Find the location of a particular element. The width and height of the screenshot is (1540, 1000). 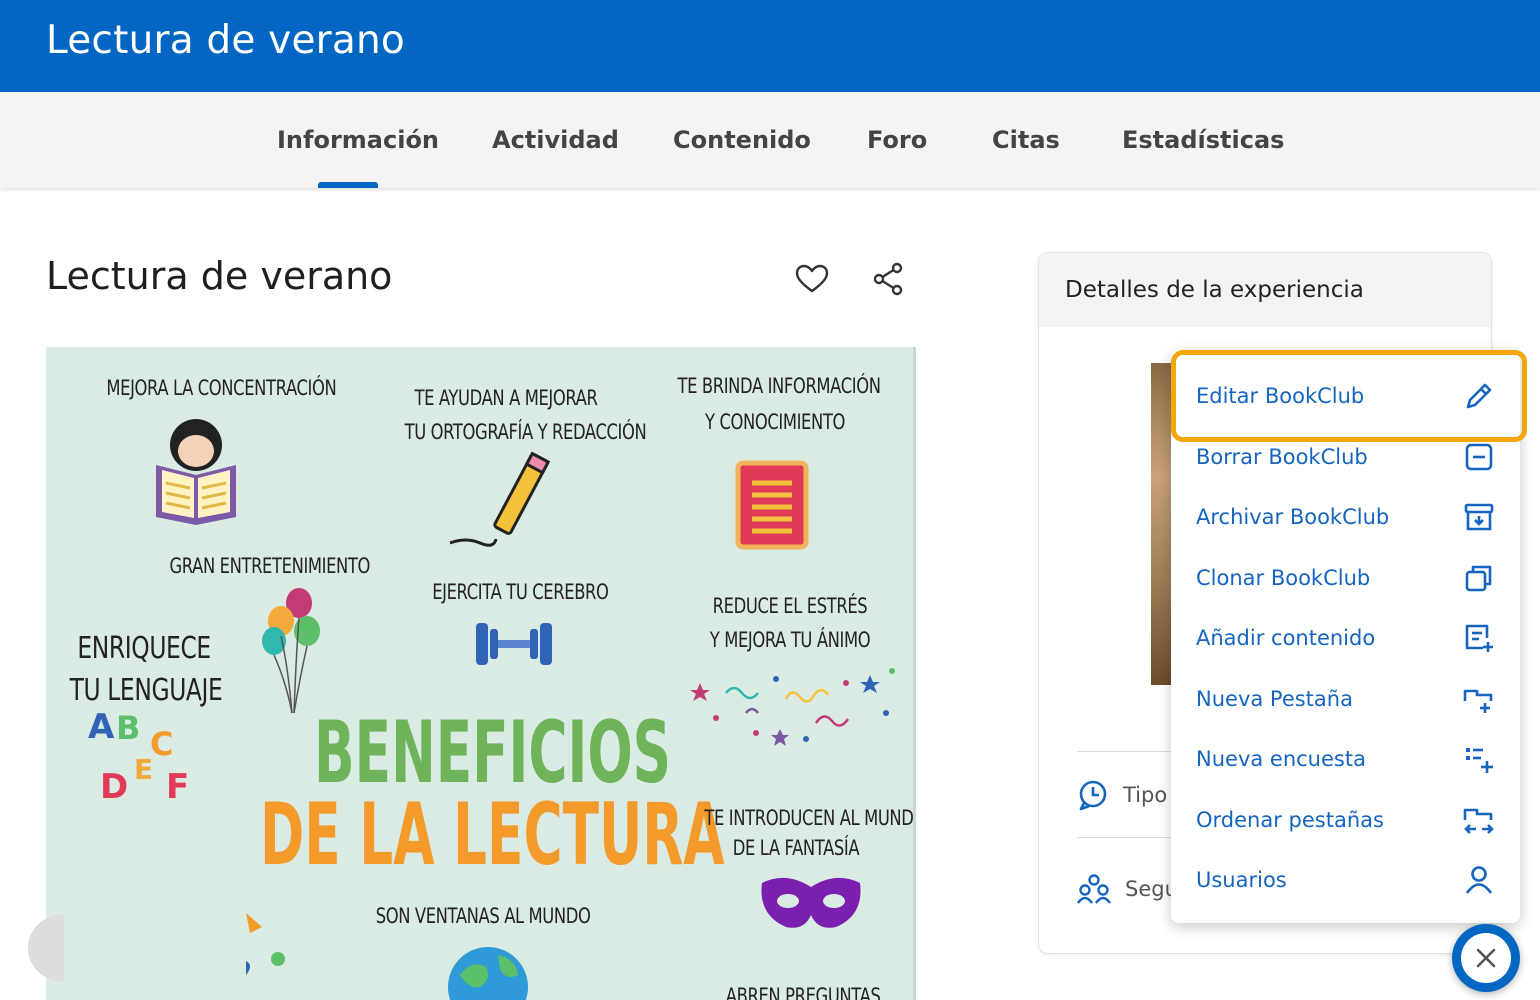

page-title: Lectura de verano is located at coordinates (219, 276).